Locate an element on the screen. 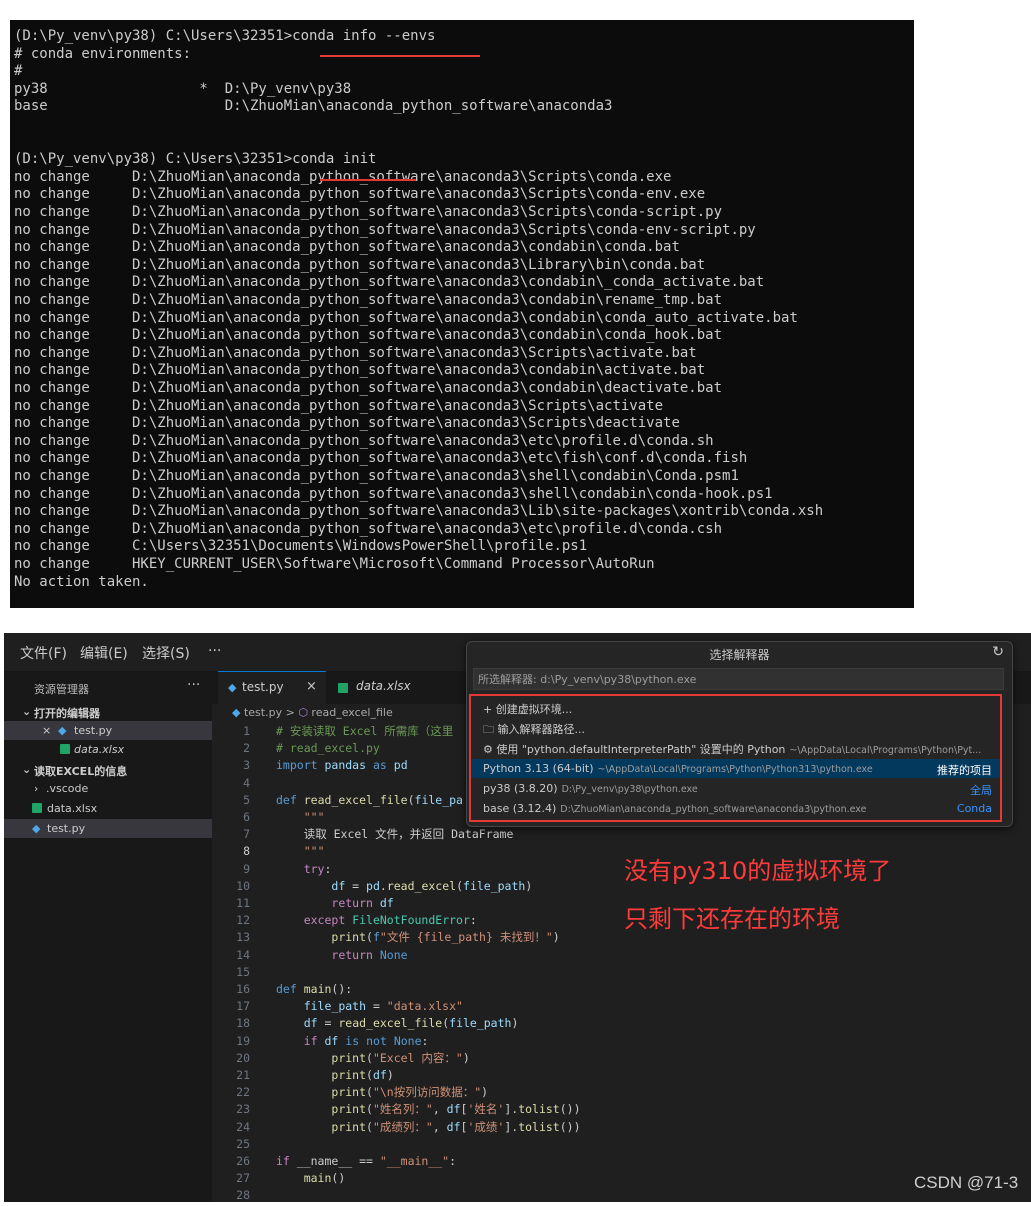 This screenshot has width=1031, height=1206. code-line: 16 def main(): is located at coordinates (621, 989).